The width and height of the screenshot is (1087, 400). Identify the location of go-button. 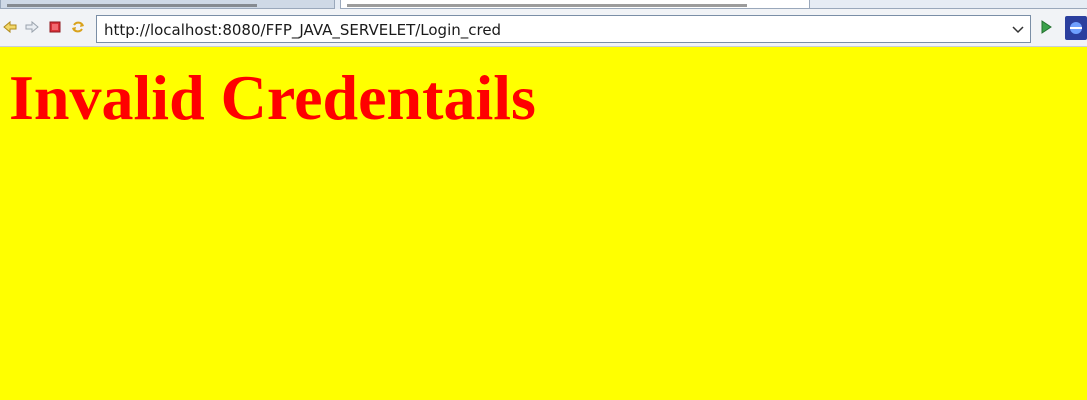
(1046, 27).